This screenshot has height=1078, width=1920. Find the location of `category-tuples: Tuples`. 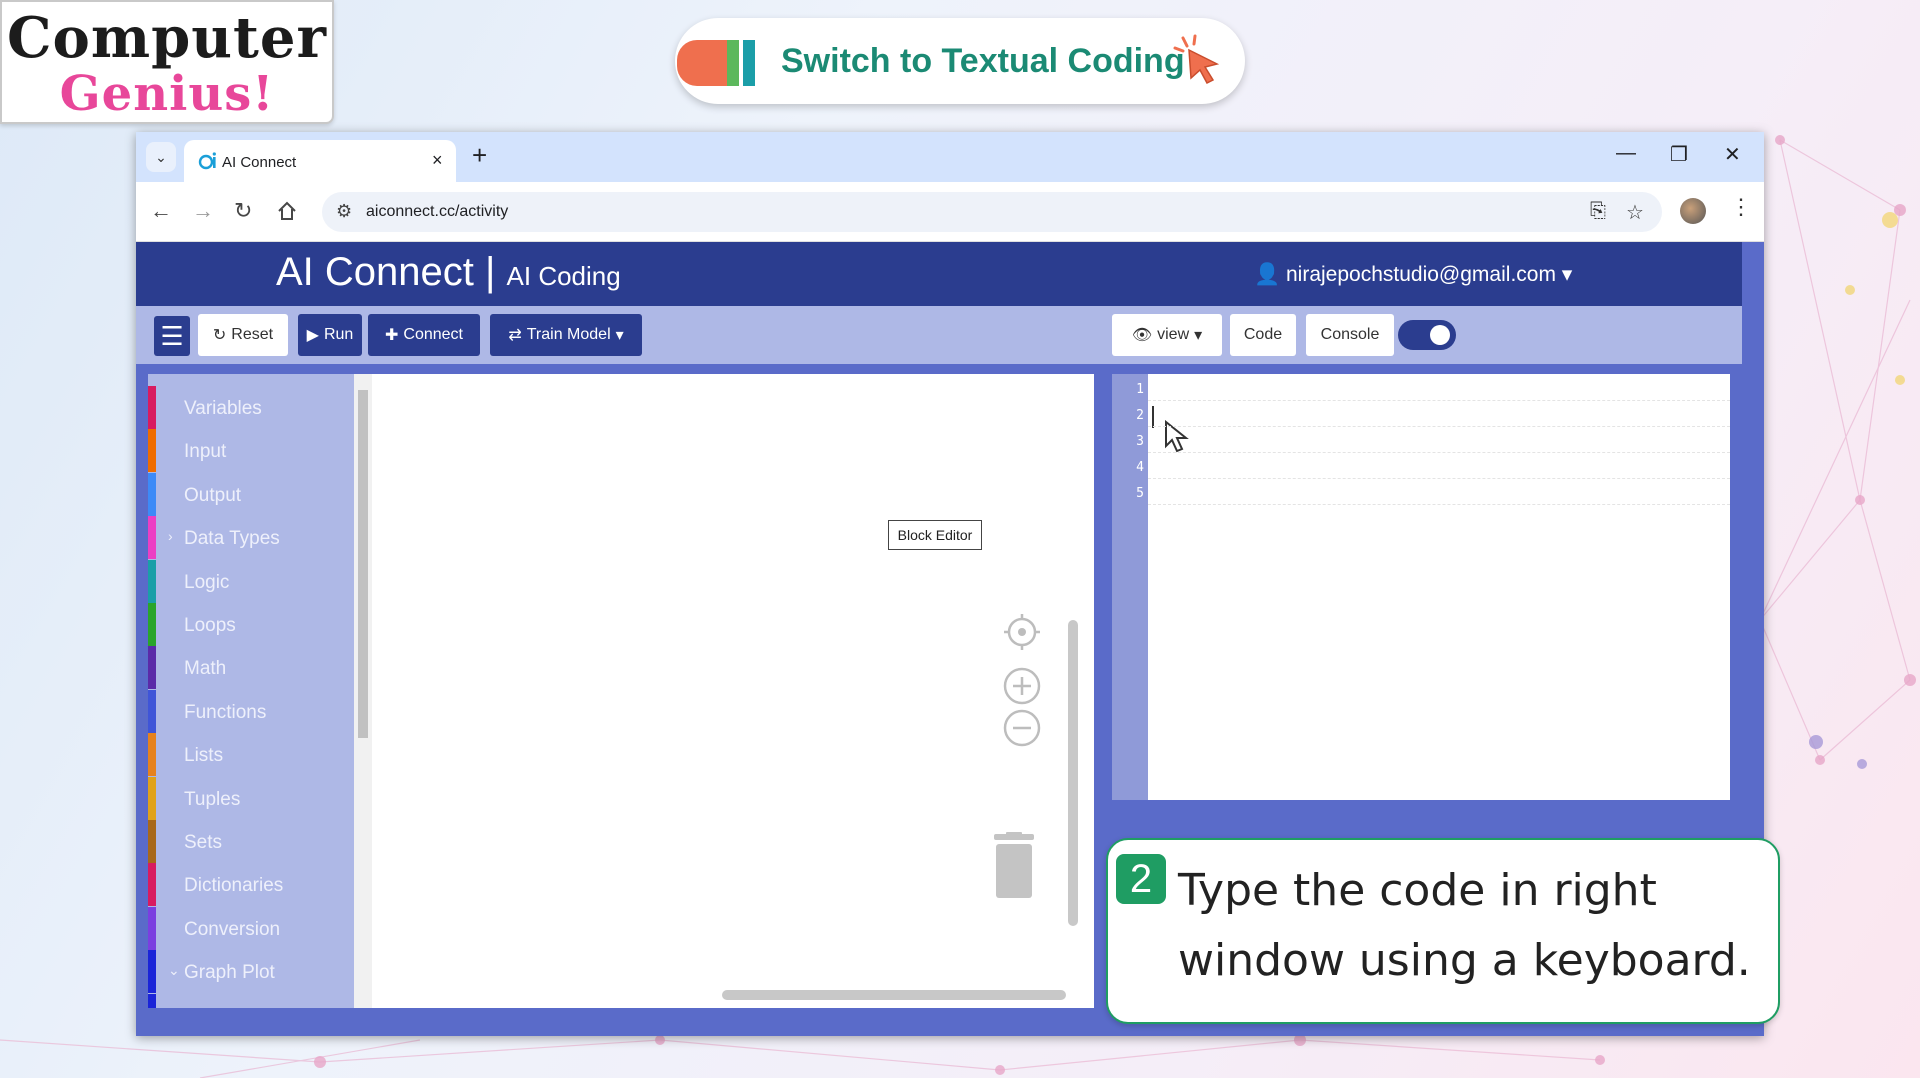

category-tuples: Tuples is located at coordinates (251, 798).